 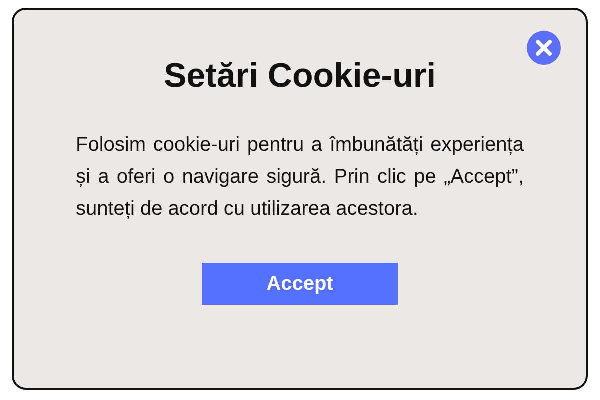 I want to click on accept-button: Accept, so click(x=300, y=283).